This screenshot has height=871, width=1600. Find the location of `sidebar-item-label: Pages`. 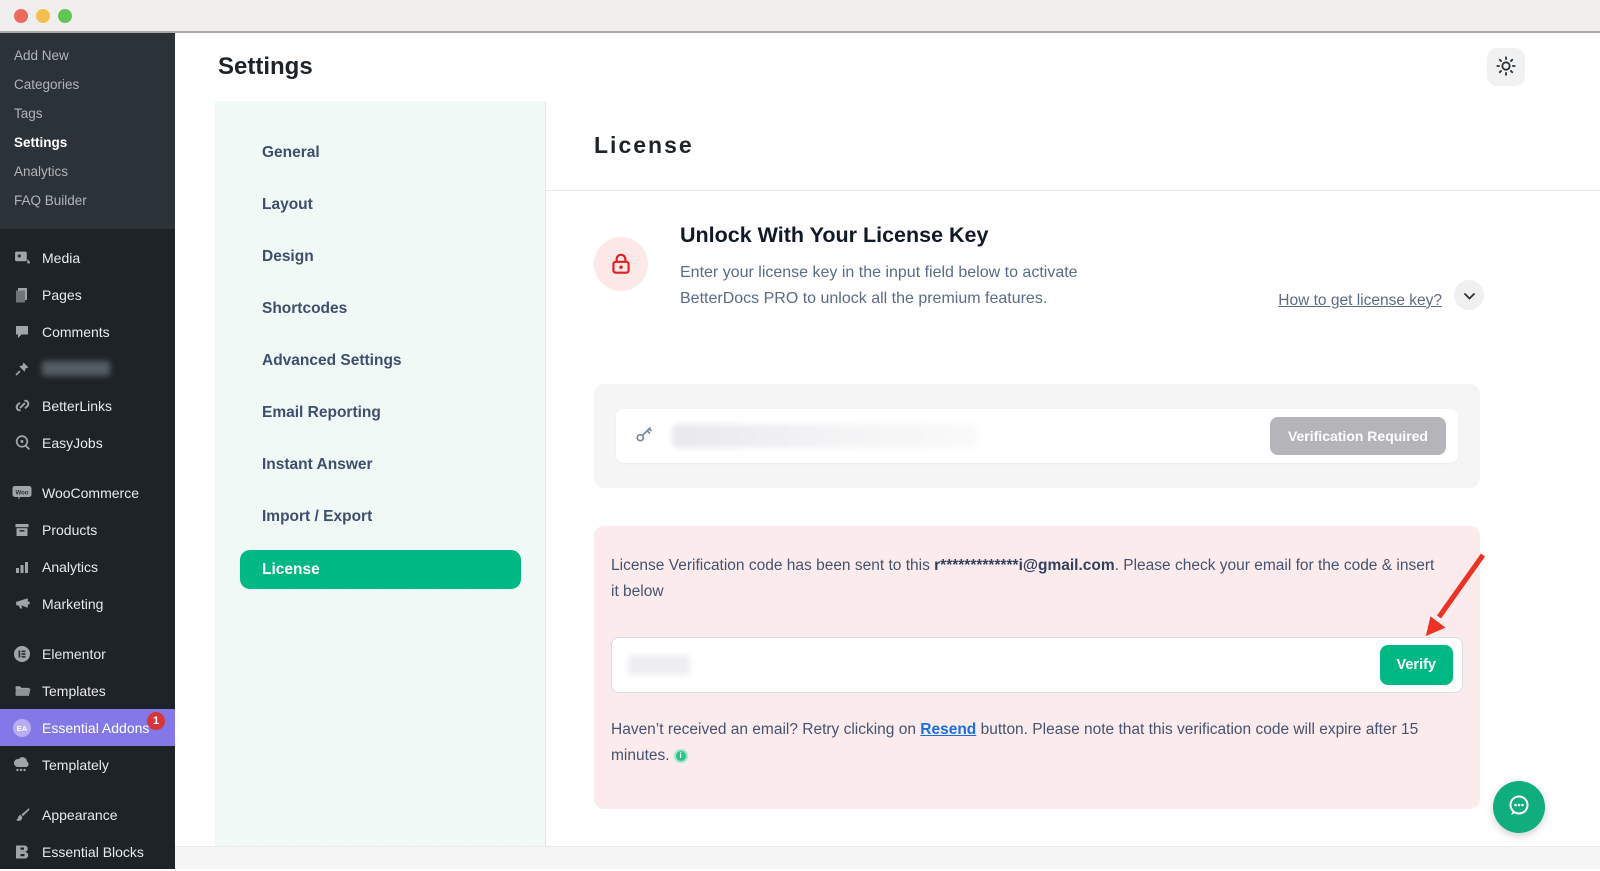

sidebar-item-label: Pages is located at coordinates (62, 294).